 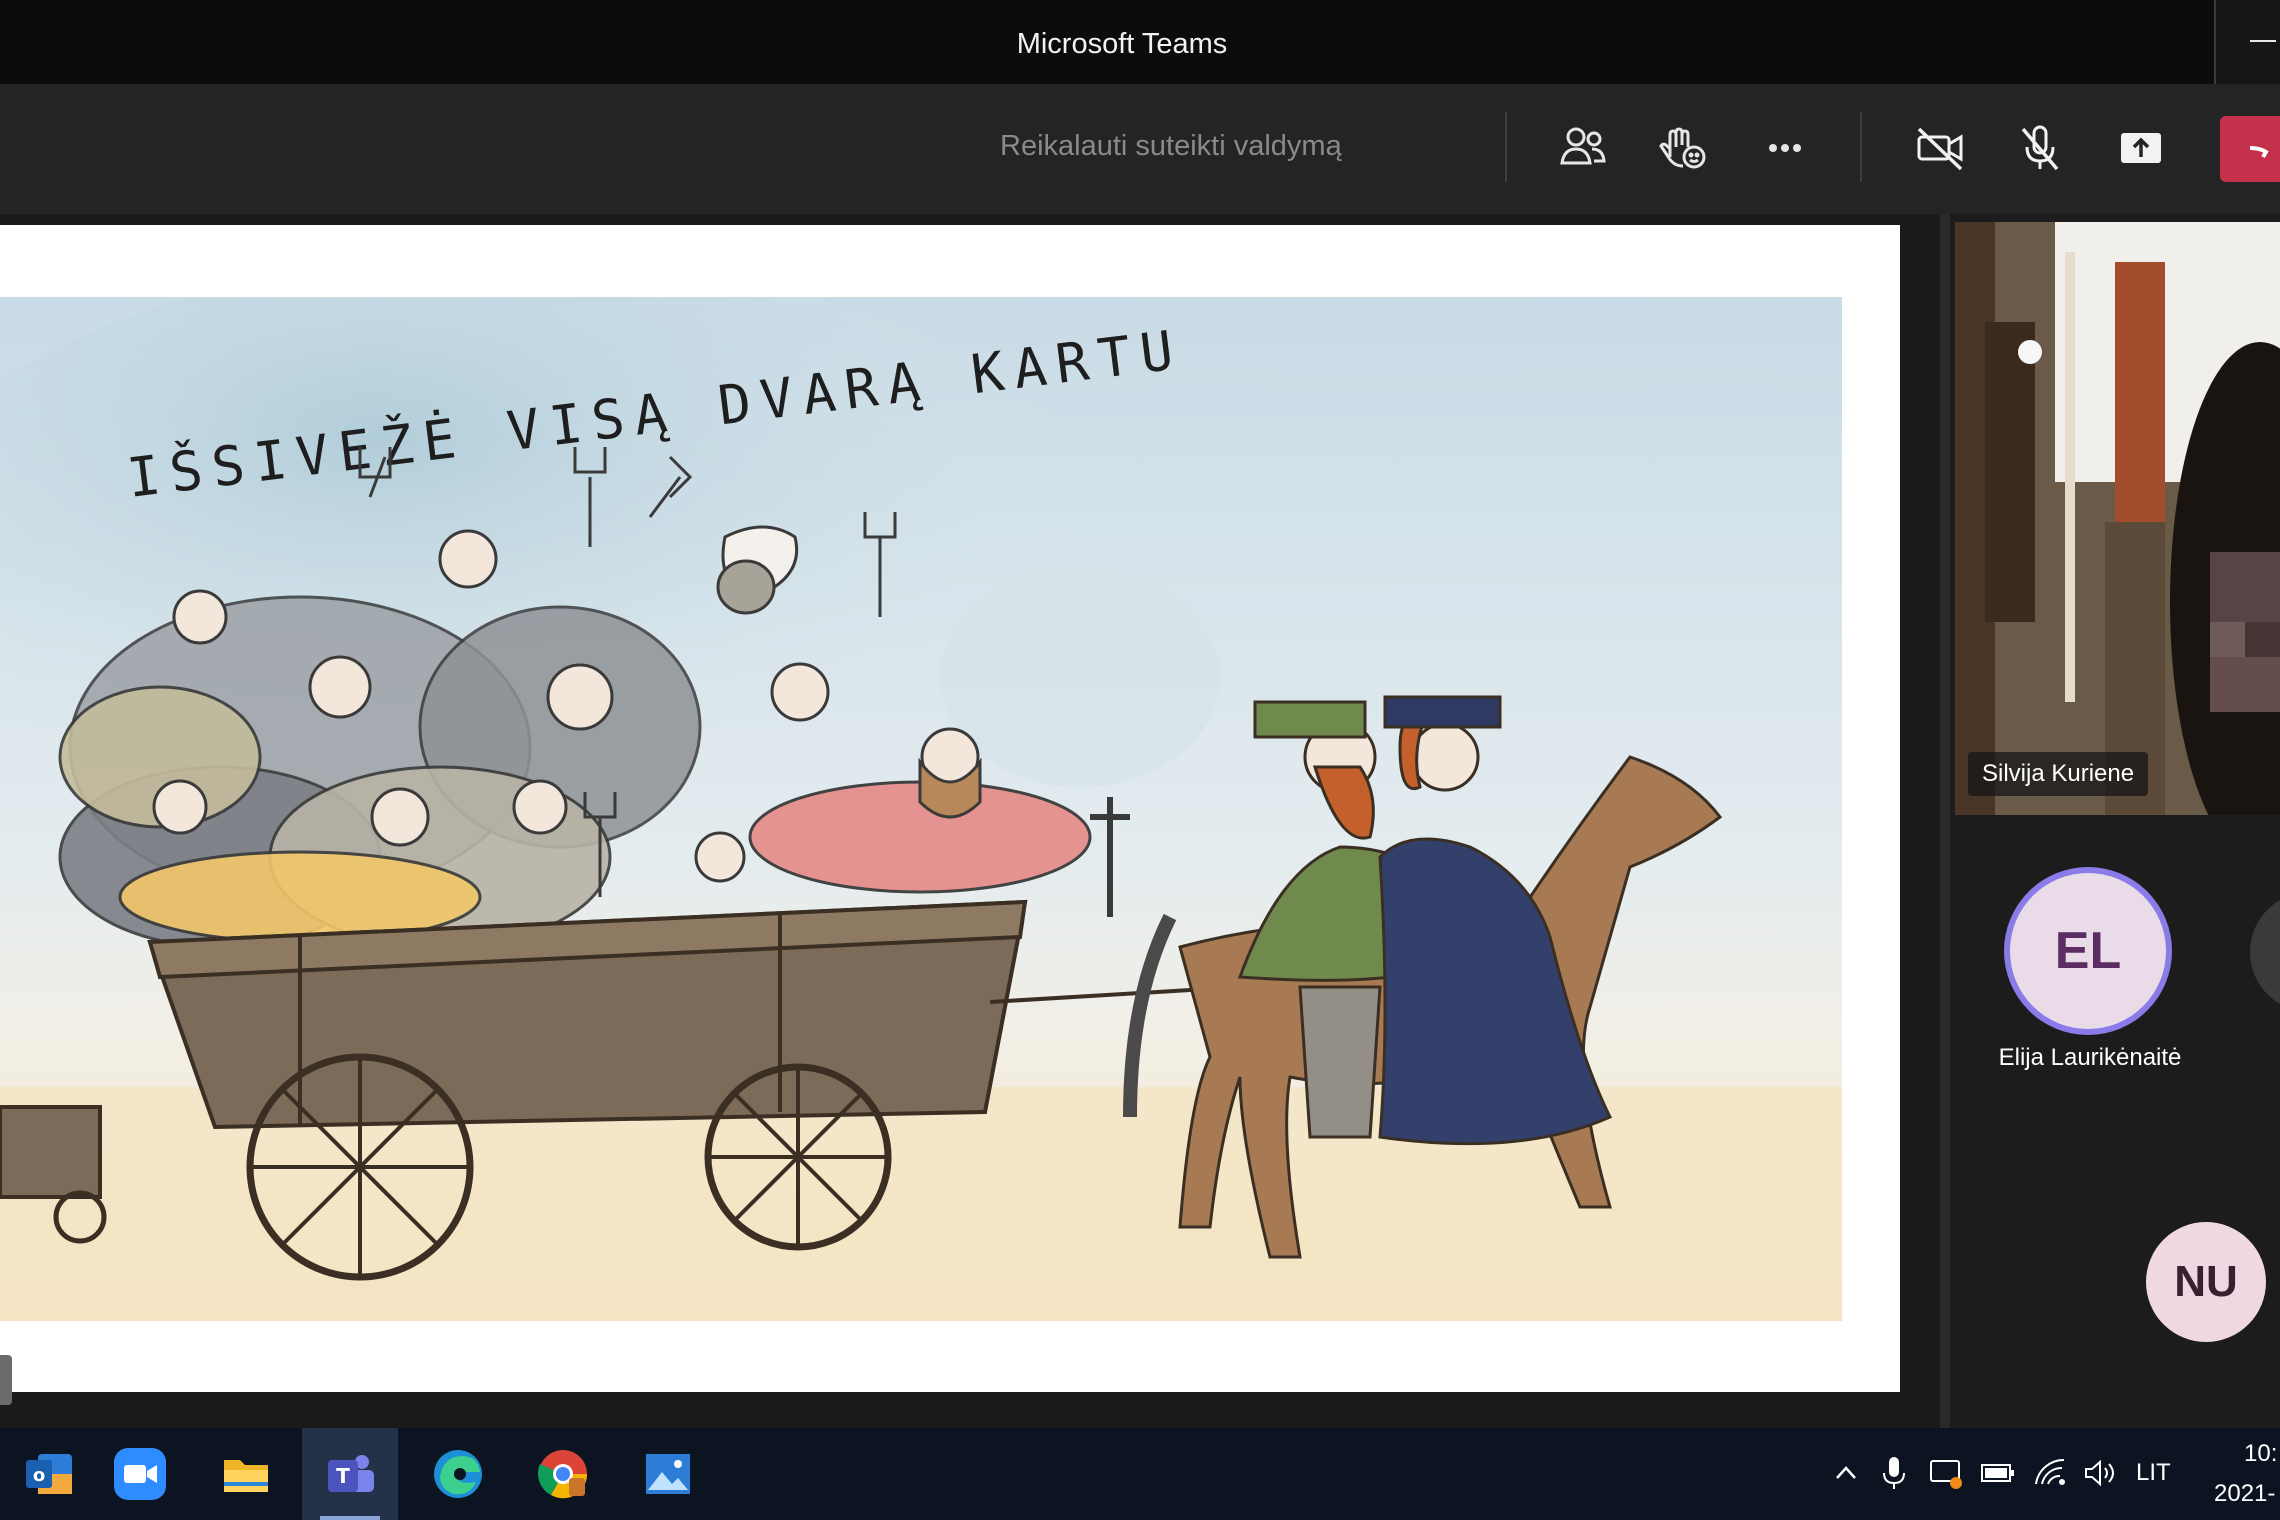 What do you see at coordinates (2260, 1454) in the screenshot?
I see `clock-time: 10:` at bounding box center [2260, 1454].